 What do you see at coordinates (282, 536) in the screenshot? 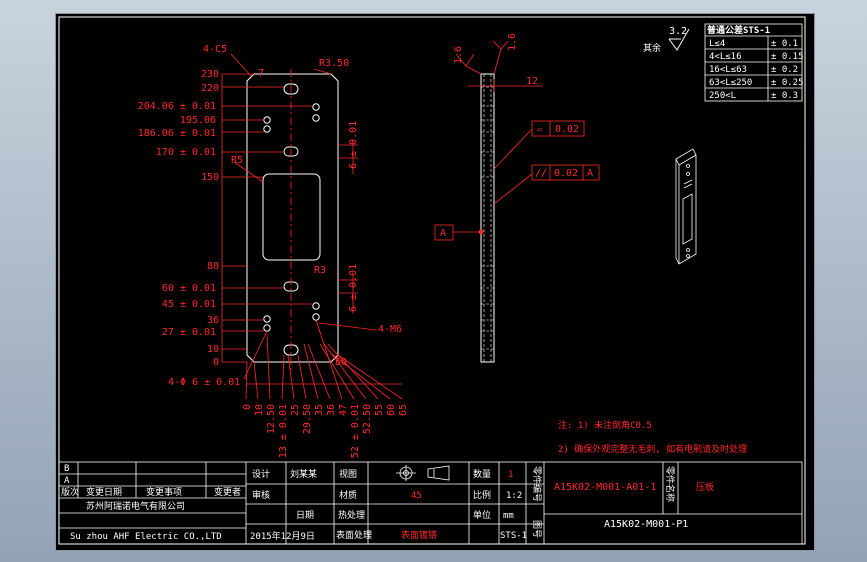
I see `date-value: 2015年12月9日` at bounding box center [282, 536].